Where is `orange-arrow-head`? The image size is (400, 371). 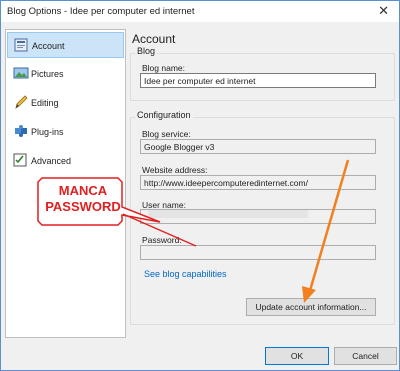 orange-arrow-head is located at coordinates (309, 294).